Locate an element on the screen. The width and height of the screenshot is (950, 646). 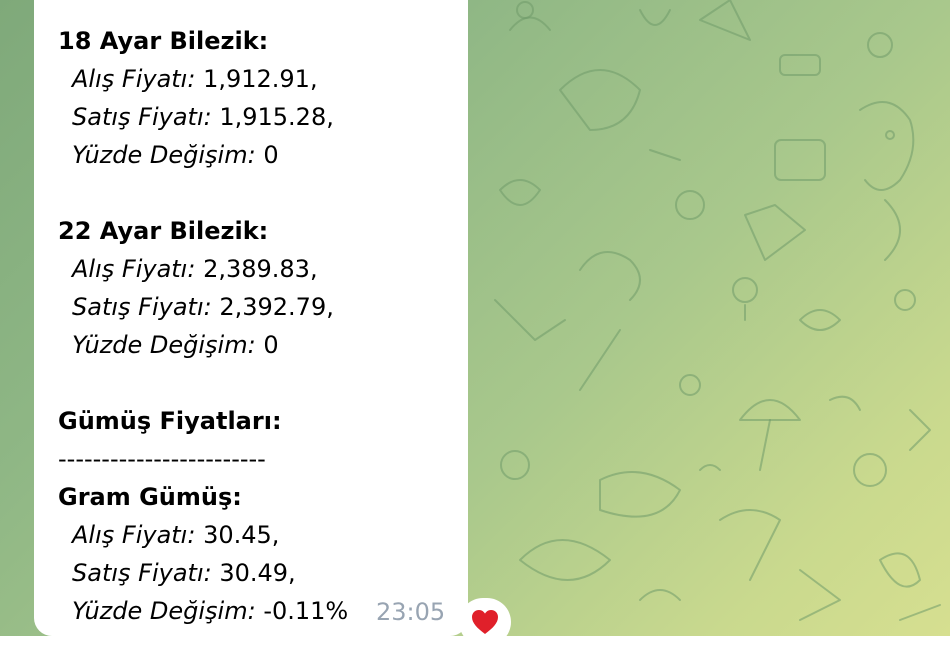
section-heading: Gümüş Fiyatları: is located at coordinates (170, 421).